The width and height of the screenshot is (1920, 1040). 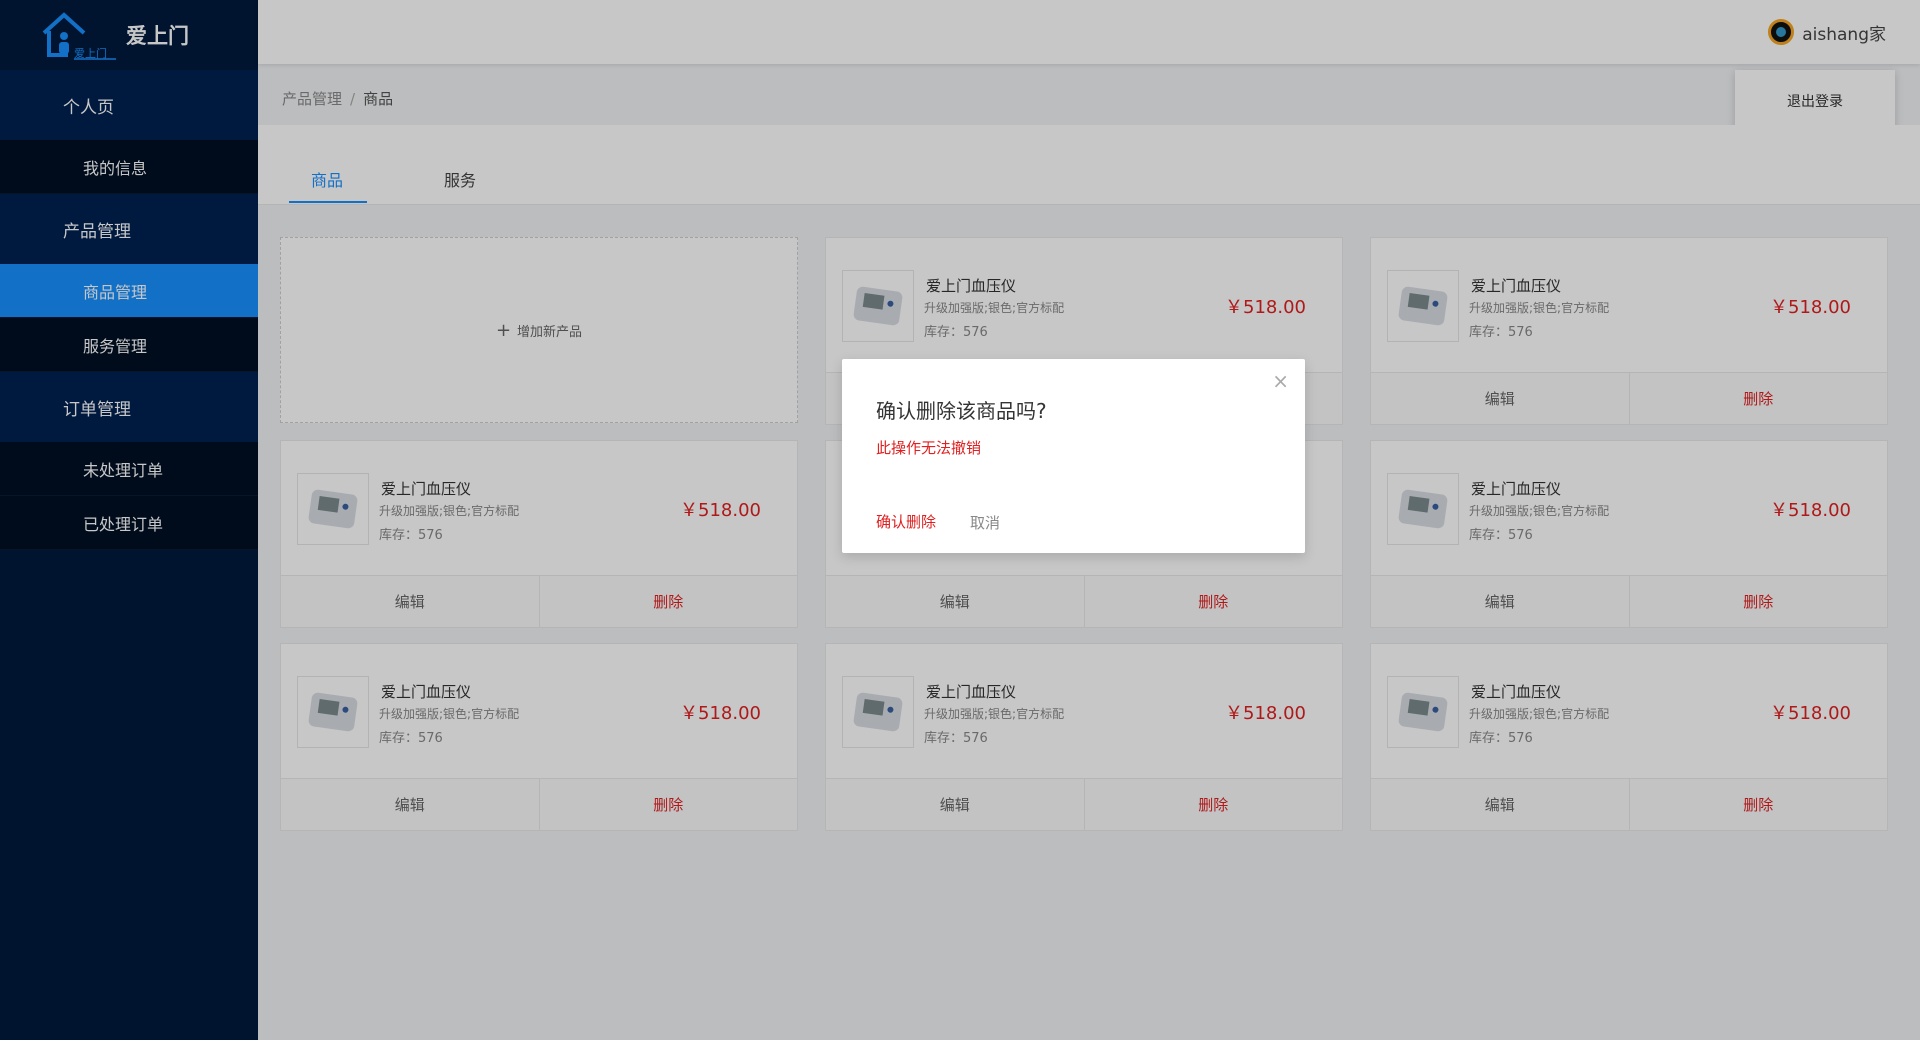 What do you see at coordinates (1073, 456) in the screenshot?
I see `delete-confirm-dialog: × 确认删除该商品吗? 此操作无法撤销 确认删除 取消` at bounding box center [1073, 456].